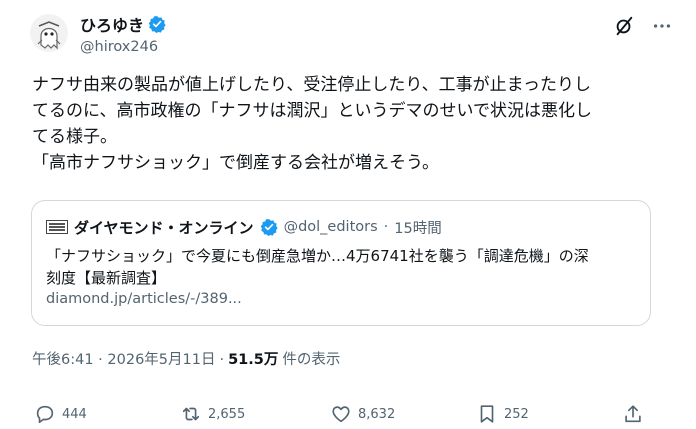 The image size is (696, 429). What do you see at coordinates (516, 414) in the screenshot?
I see `bookmark-count: 252` at bounding box center [516, 414].